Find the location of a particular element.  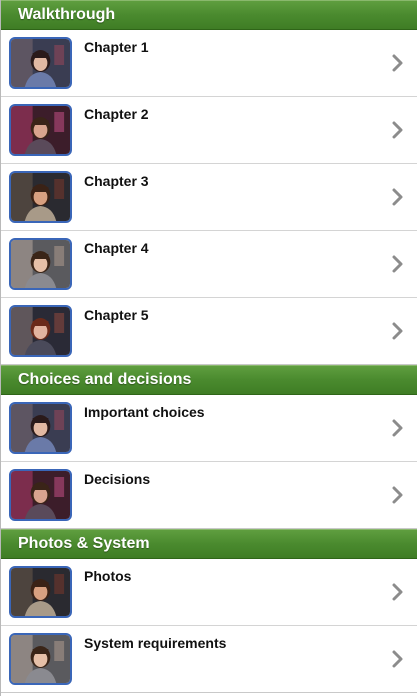

list-item-label: Chapter 2 is located at coordinates (116, 114).